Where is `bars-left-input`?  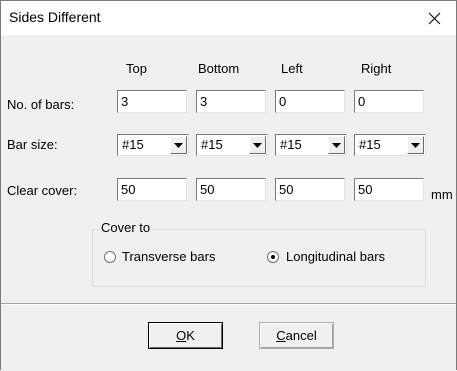 bars-left-input is located at coordinates (310, 101).